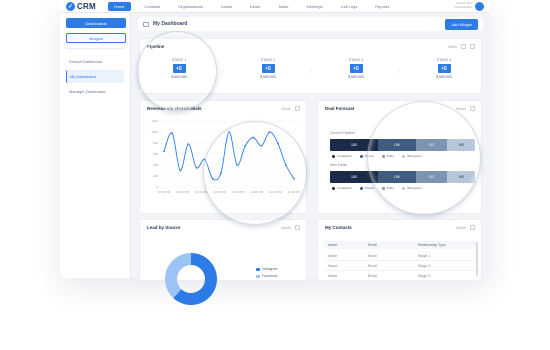 The width and height of the screenshot is (550, 350). Describe the element at coordinates (477, 259) in the screenshot. I see `table-scrollbar` at that location.